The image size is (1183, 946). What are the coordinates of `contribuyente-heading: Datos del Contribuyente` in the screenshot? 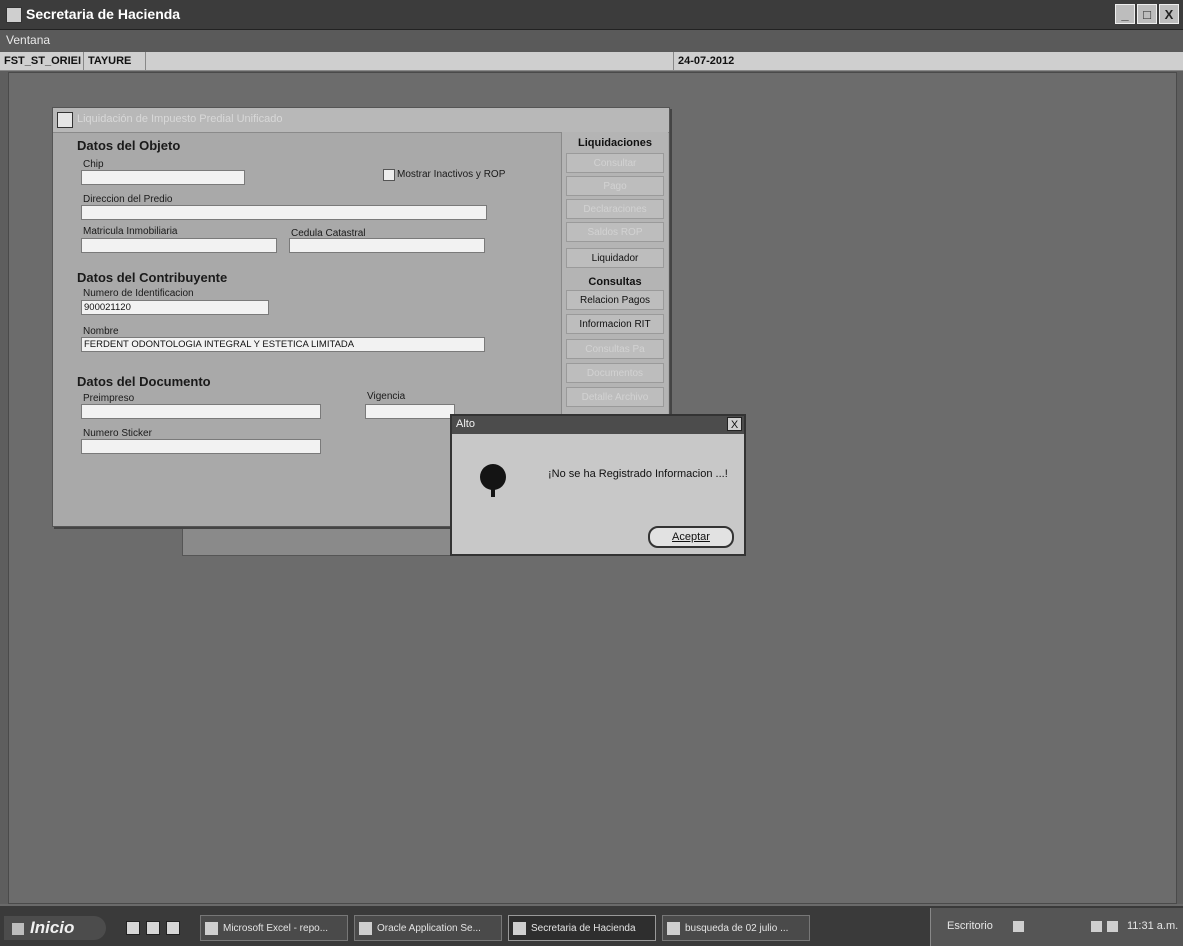 It's located at (152, 277).